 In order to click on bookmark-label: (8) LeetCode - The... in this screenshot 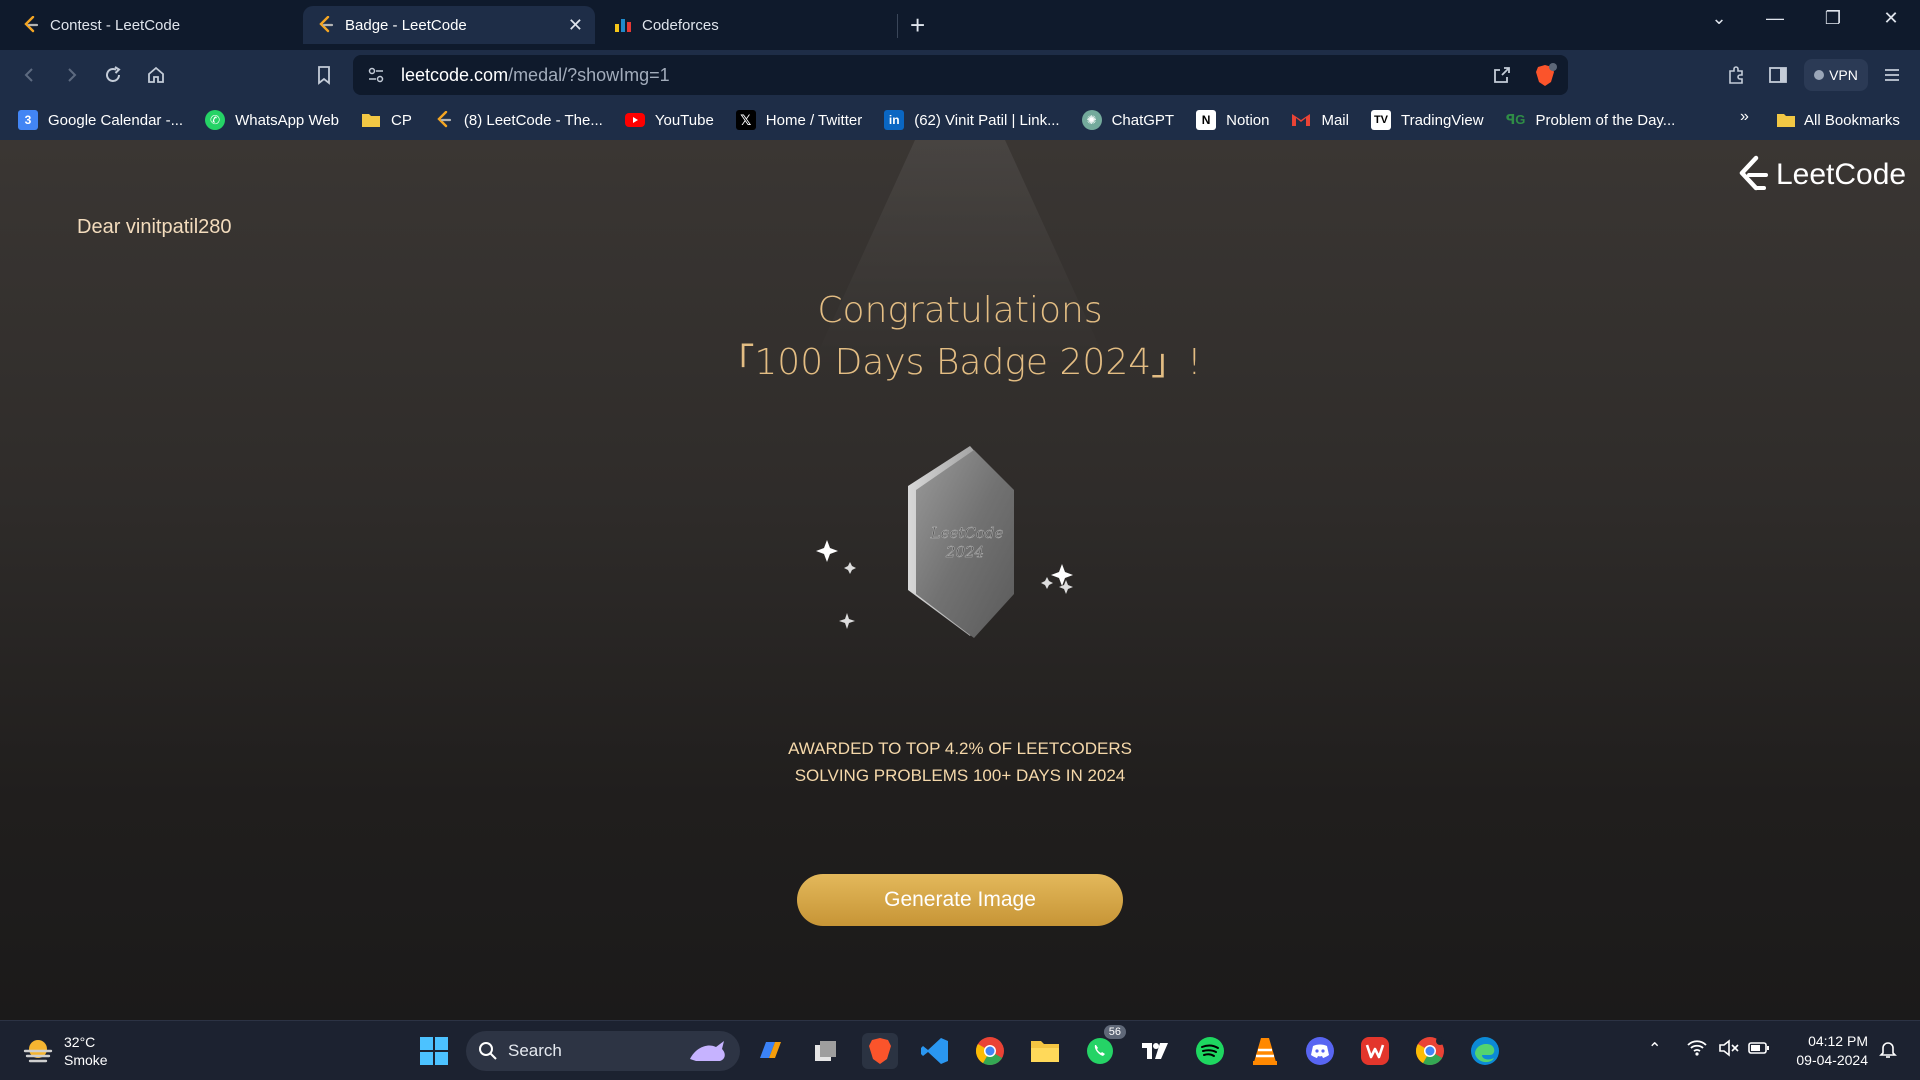, I will do `click(533, 120)`.